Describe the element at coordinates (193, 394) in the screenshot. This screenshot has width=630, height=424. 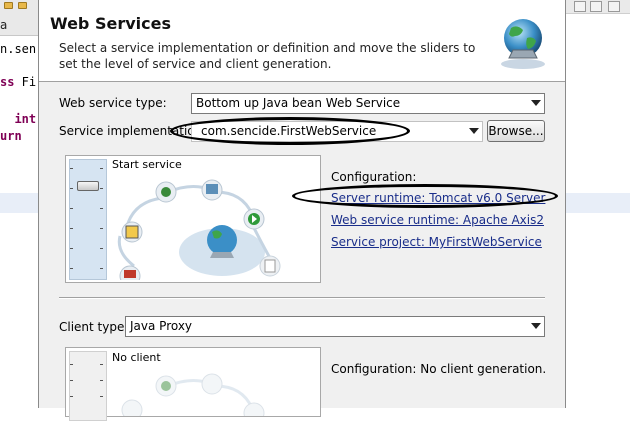
I see `client-stage-diagram` at that location.